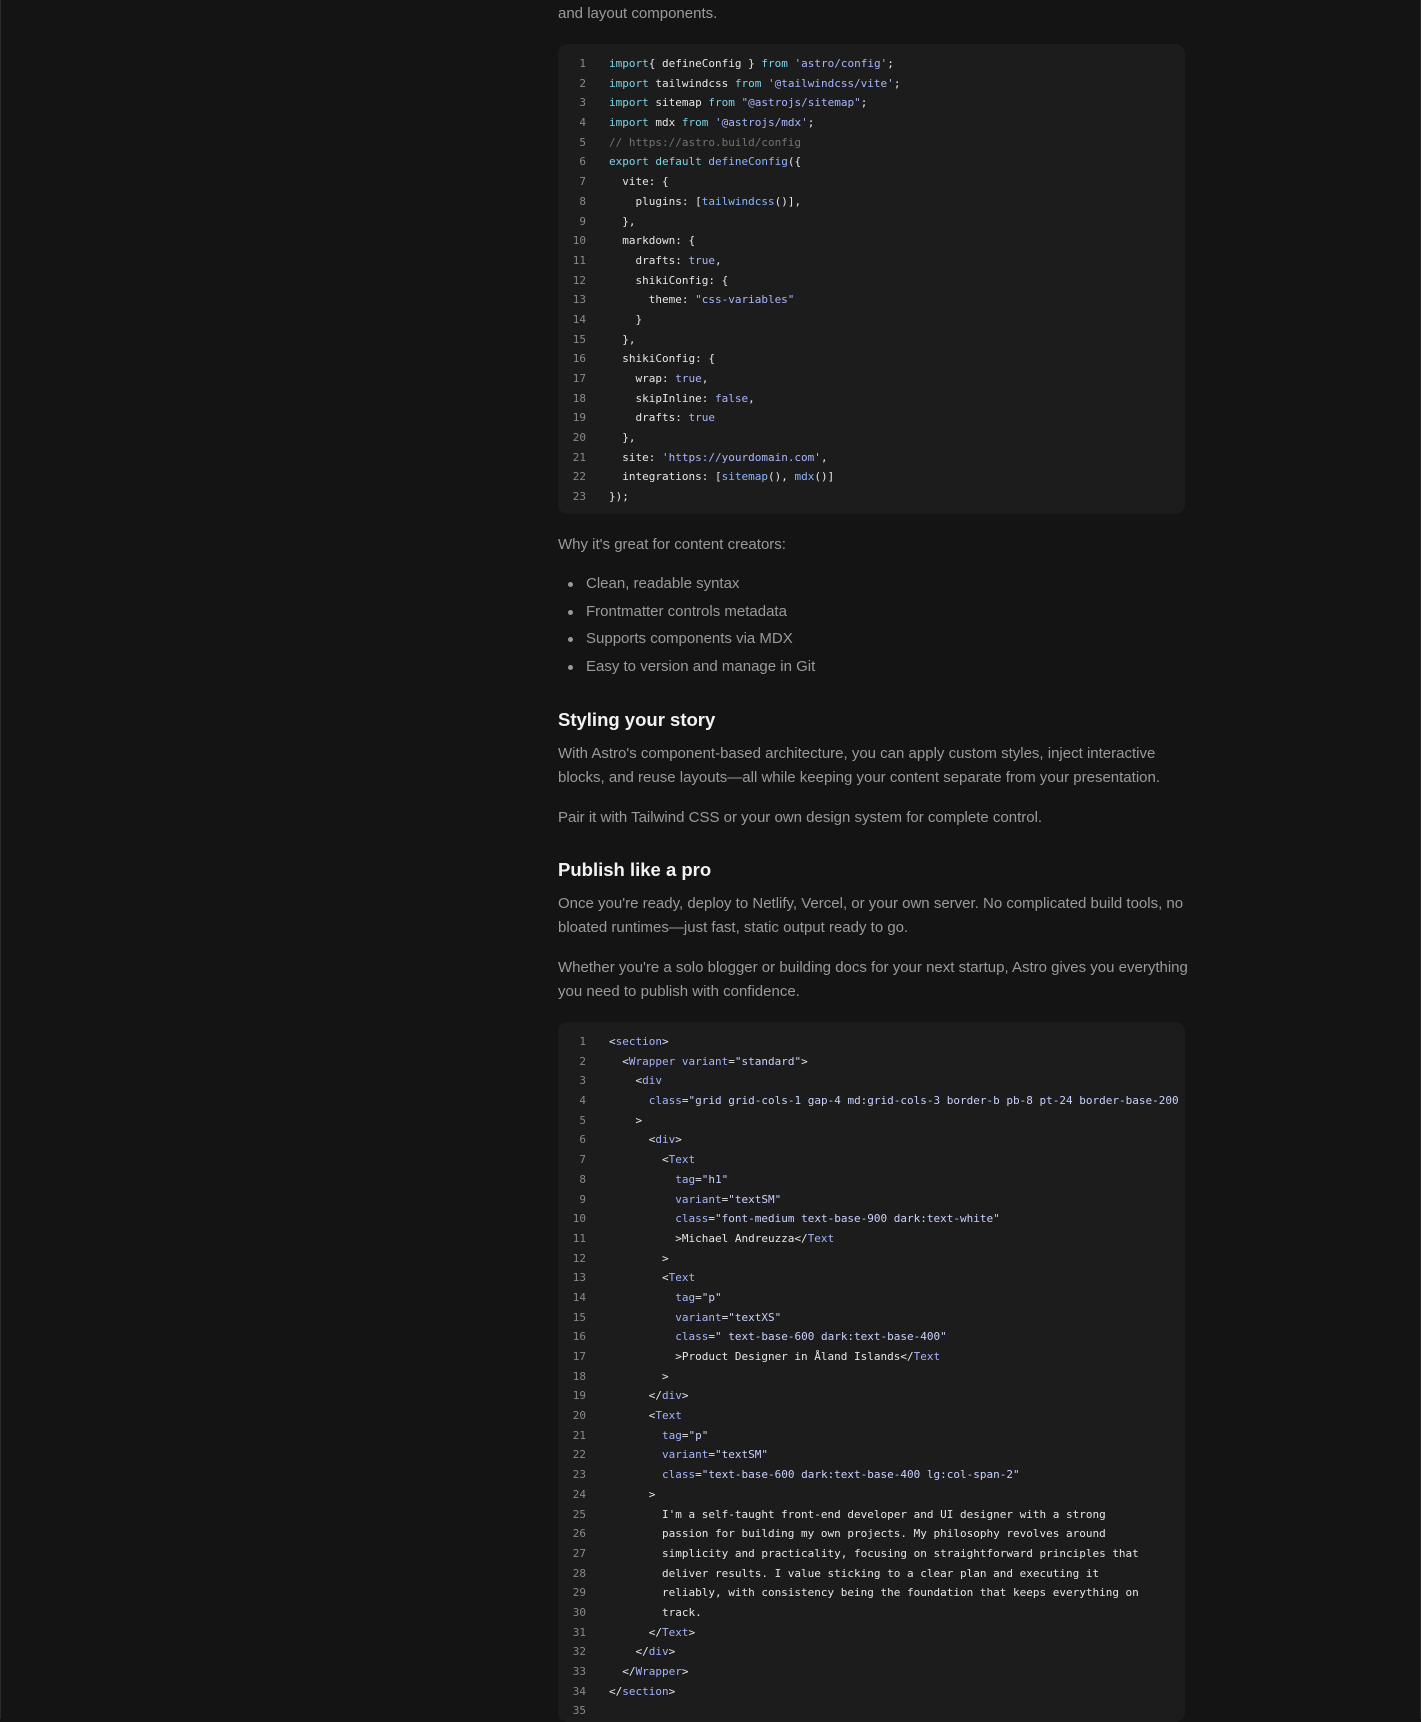  Describe the element at coordinates (871, 1396) in the screenshot. I see `code-line: 19 </div>` at that location.